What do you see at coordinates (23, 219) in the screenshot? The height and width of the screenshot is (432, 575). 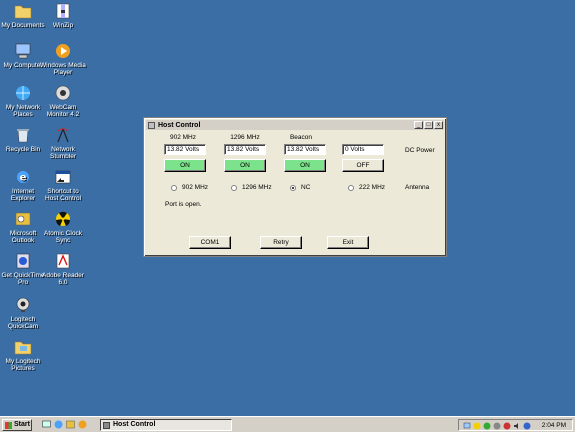 I see `outlook-icon` at bounding box center [23, 219].